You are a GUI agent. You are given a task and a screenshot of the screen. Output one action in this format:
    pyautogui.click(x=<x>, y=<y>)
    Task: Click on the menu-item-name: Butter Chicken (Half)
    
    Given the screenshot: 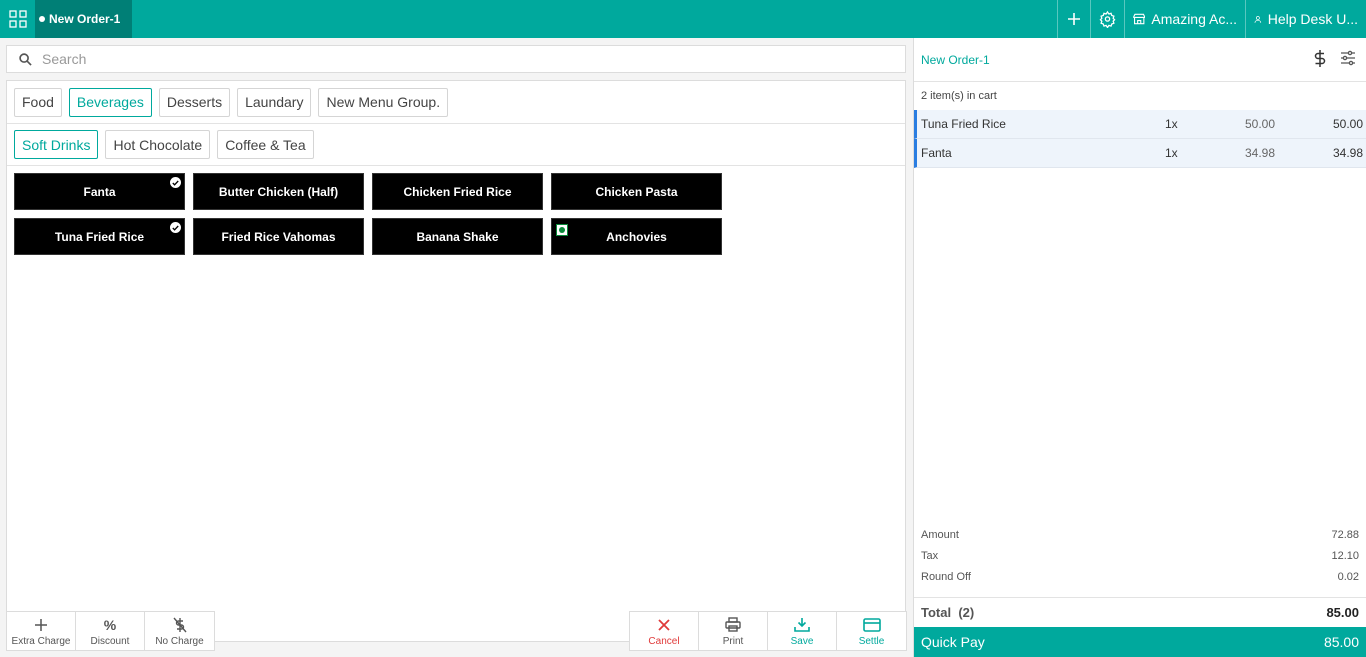 What is the action you would take?
    pyautogui.click(x=278, y=191)
    